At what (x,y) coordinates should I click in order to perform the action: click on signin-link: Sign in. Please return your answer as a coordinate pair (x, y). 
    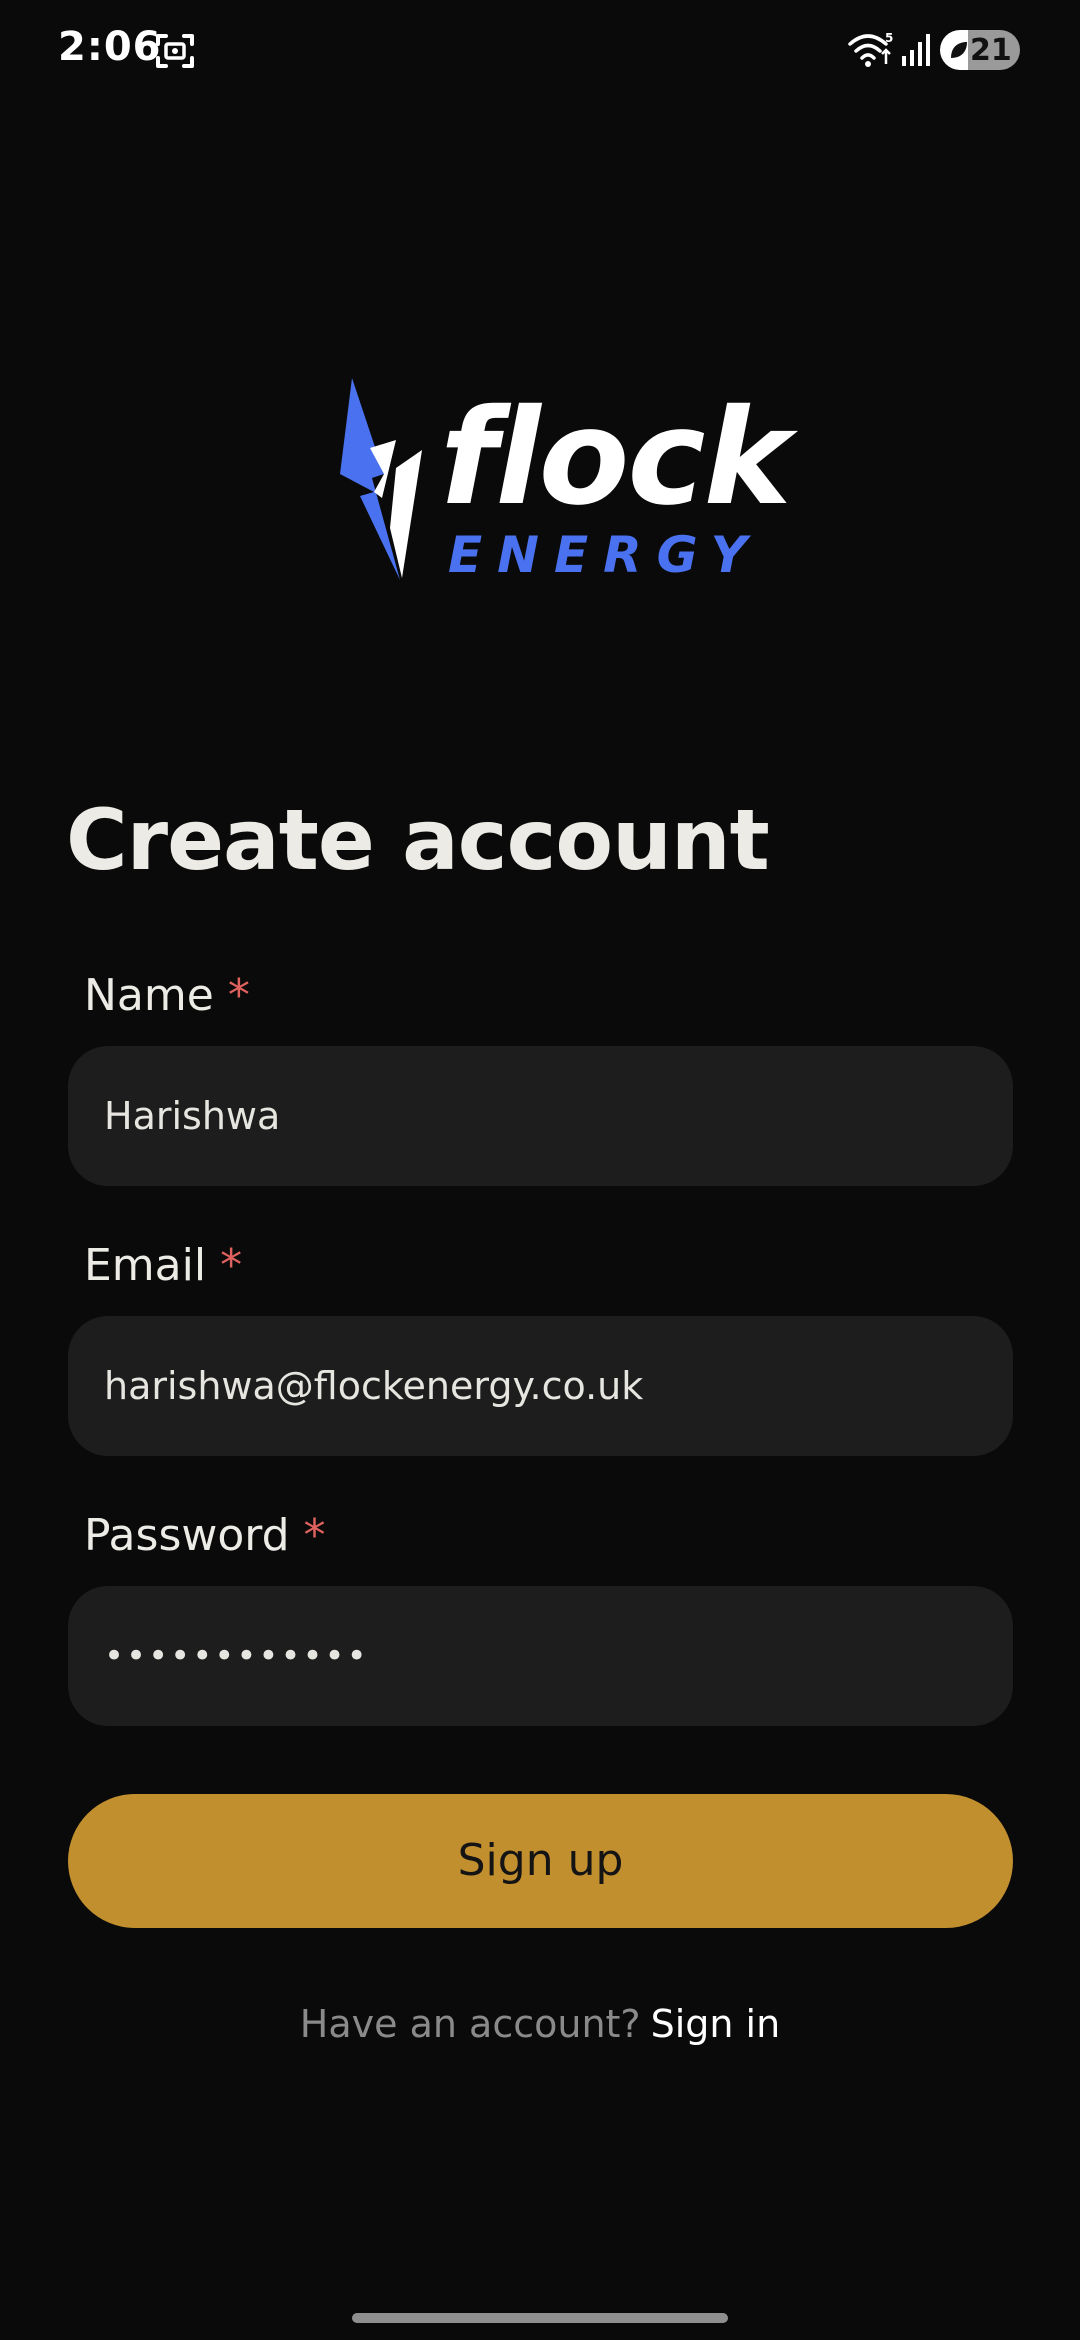
    Looking at the image, I should click on (716, 2024).